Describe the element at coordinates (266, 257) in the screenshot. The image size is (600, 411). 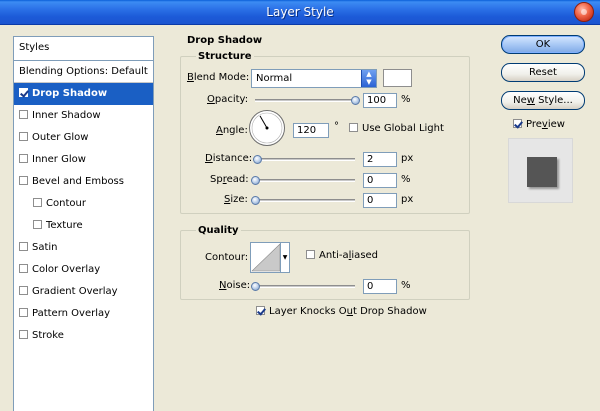
I see `contour-preview-icon` at that location.